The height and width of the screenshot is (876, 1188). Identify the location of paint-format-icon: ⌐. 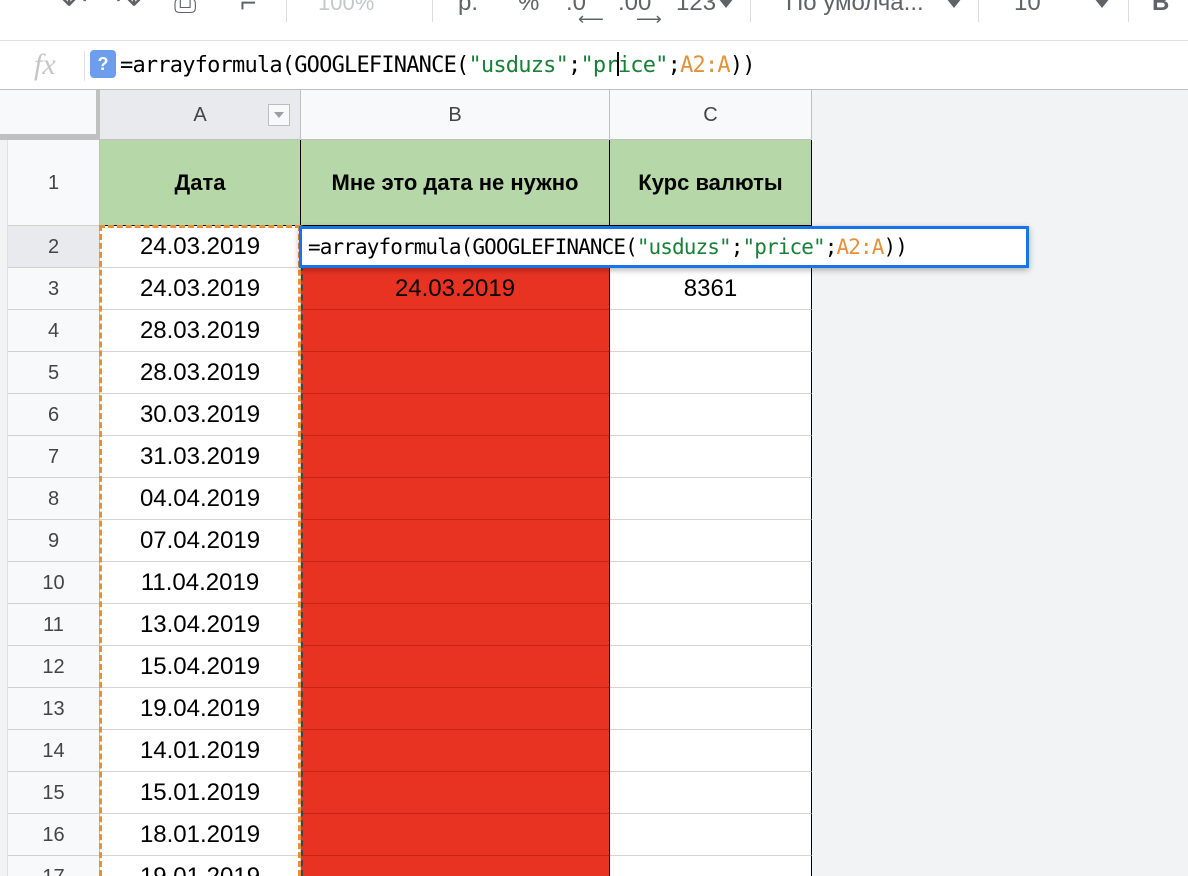
(248, 10).